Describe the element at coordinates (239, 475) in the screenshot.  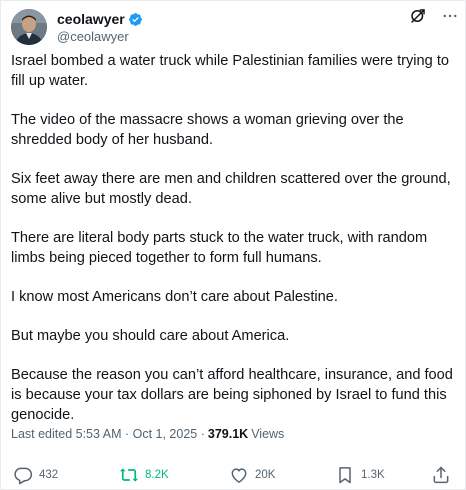
I see `heart-icon` at that location.